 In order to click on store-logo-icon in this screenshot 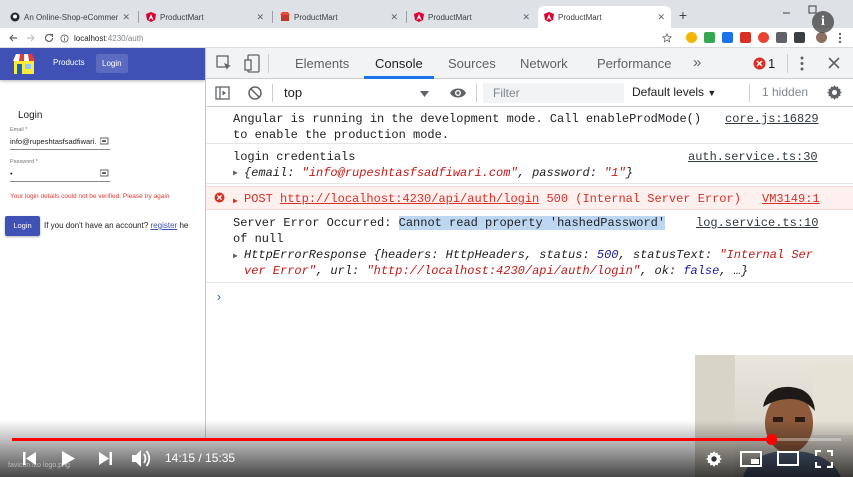, I will do `click(24, 64)`.